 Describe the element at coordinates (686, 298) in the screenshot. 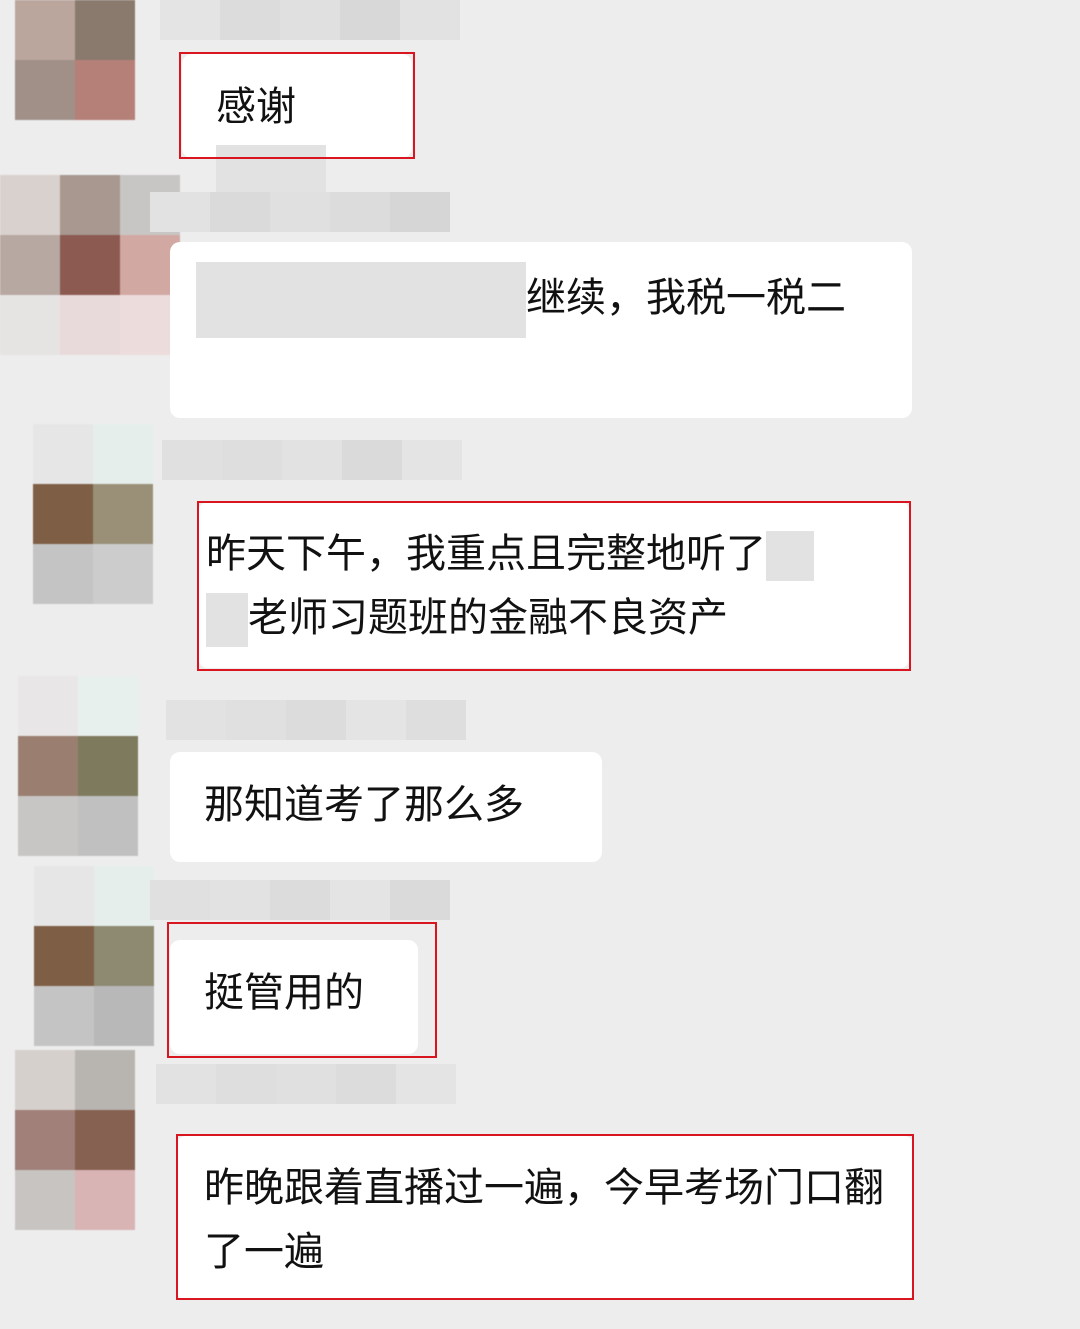

I see `message-text: 继续，我税一税二` at that location.